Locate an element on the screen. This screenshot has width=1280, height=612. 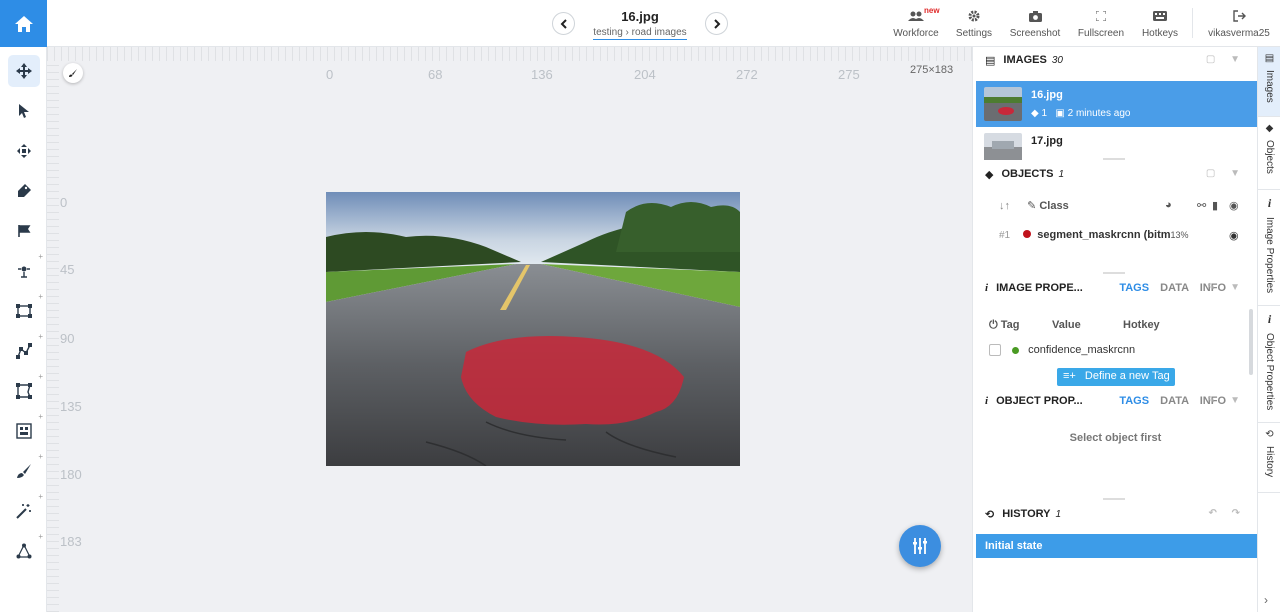
flag-tool-button is located at coordinates (24, 231).